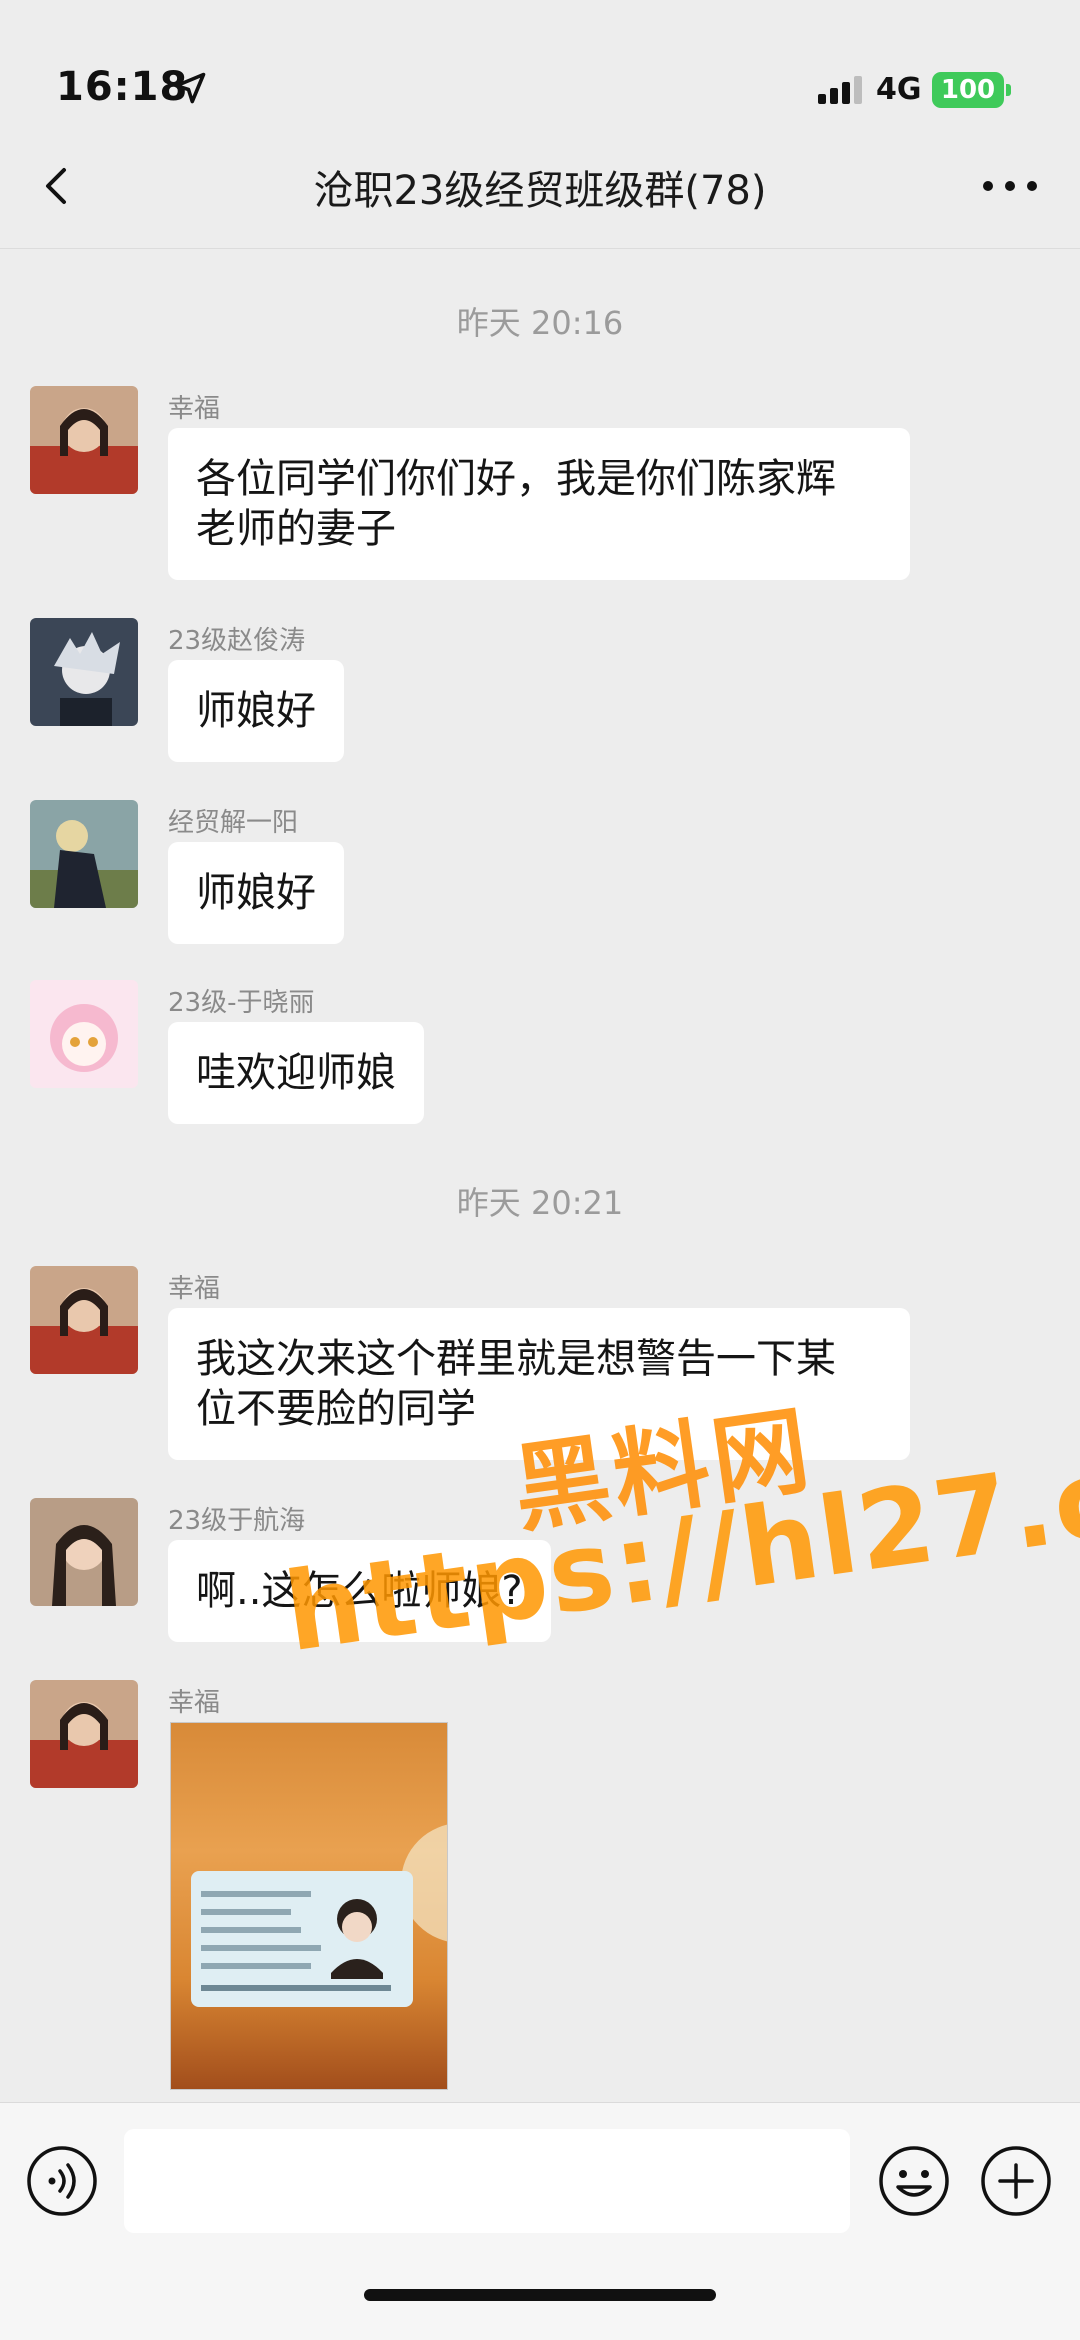 This screenshot has height=2340, width=1080. What do you see at coordinates (62, 2181) in the screenshot?
I see `voice-input-icon` at bounding box center [62, 2181].